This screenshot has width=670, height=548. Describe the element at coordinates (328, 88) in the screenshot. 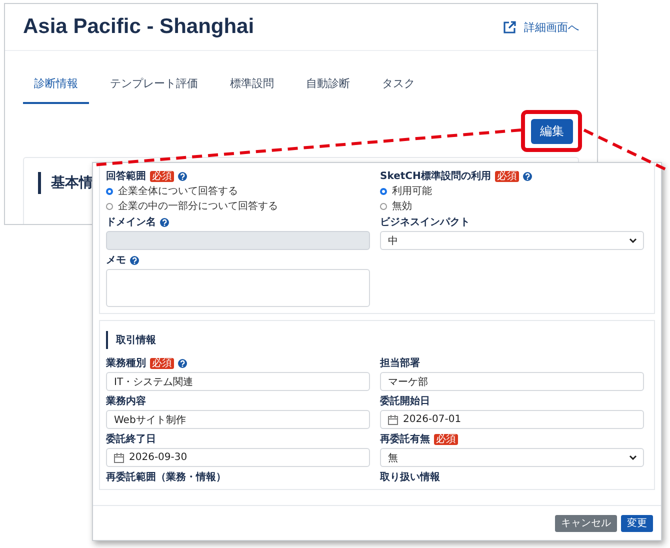

I see `tab: 自動診断` at that location.